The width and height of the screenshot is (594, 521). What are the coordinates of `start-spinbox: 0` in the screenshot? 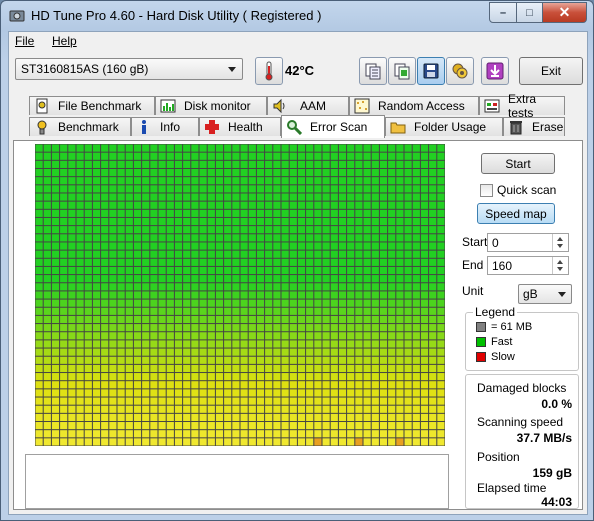 It's located at (528, 242).